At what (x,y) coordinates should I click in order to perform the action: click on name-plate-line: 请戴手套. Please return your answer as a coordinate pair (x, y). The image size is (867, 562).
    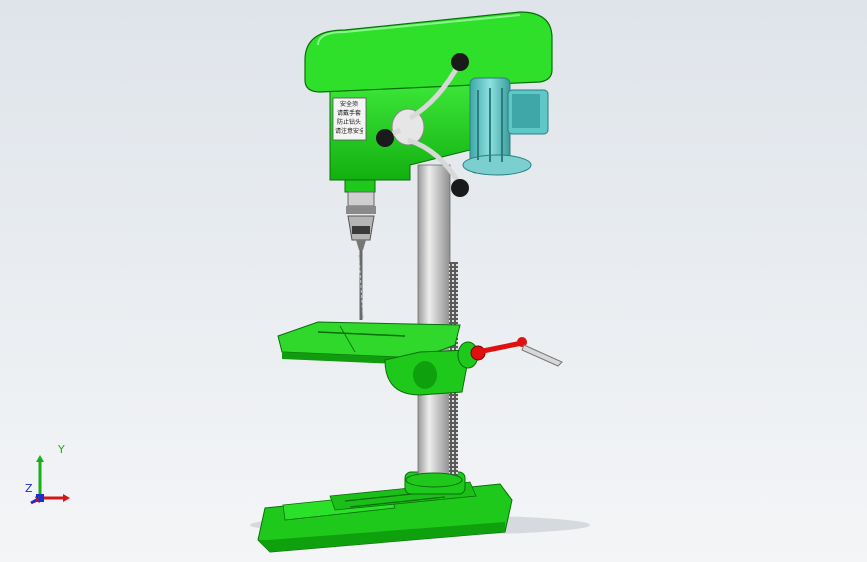
    Looking at the image, I should click on (348, 113).